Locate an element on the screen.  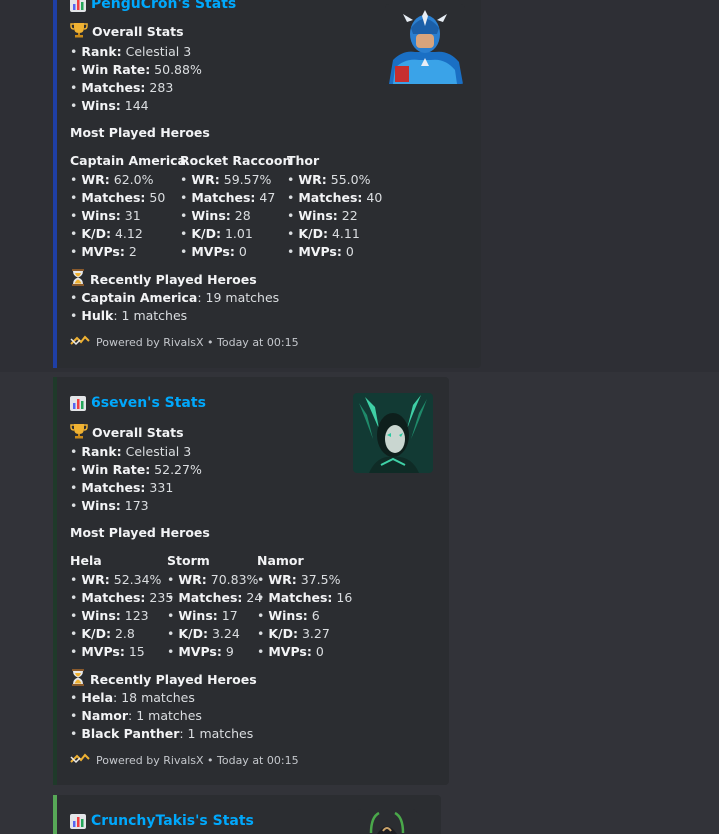
hero-column-name: Namor is located at coordinates (280, 560).